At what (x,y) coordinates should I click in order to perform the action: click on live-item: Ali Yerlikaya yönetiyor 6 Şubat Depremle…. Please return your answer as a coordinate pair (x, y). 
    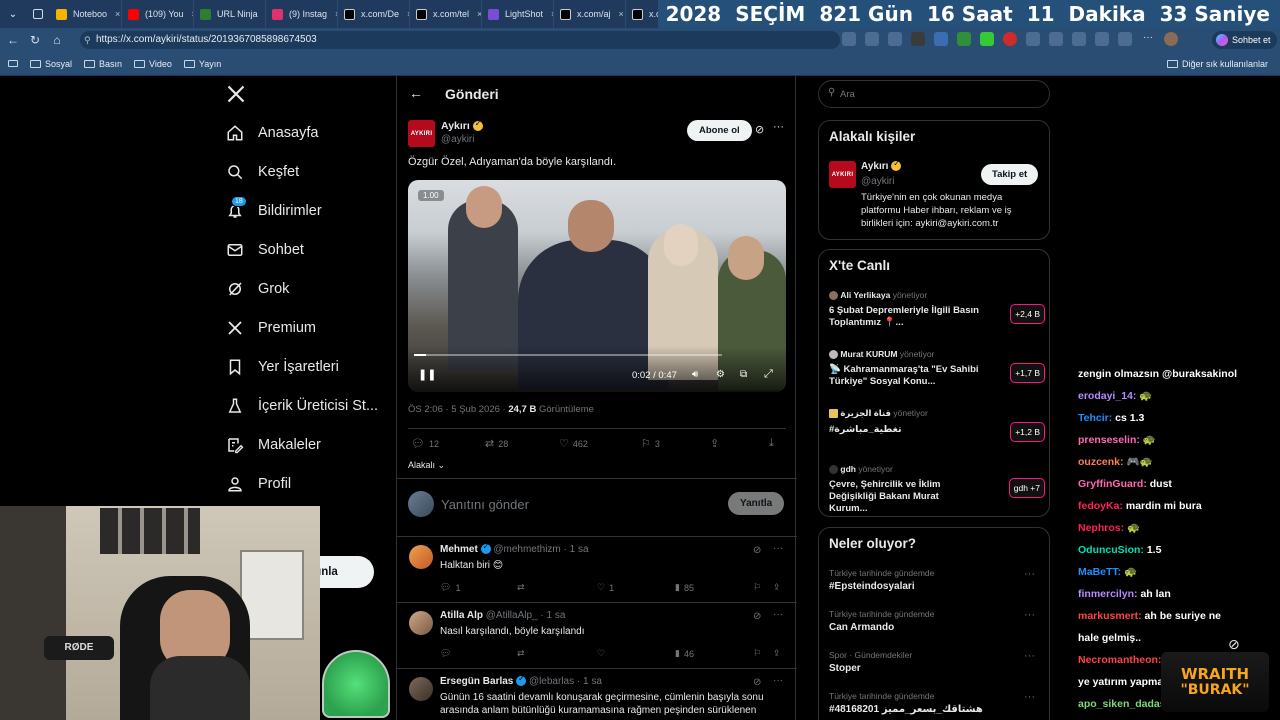
    Looking at the image, I should click on (937, 309).